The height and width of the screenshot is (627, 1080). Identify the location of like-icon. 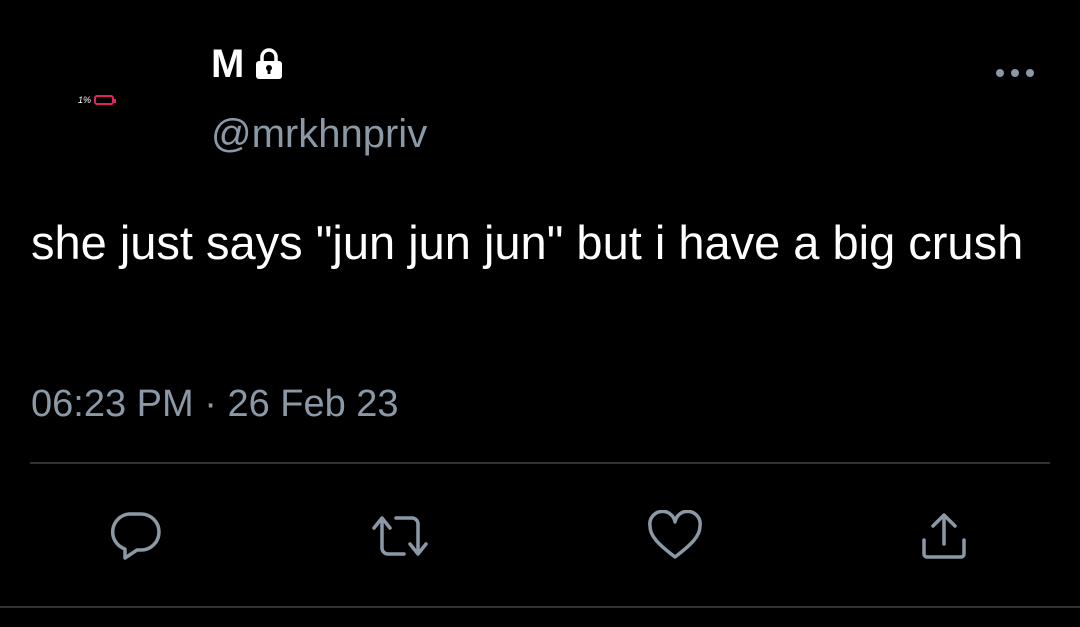
(675, 536).